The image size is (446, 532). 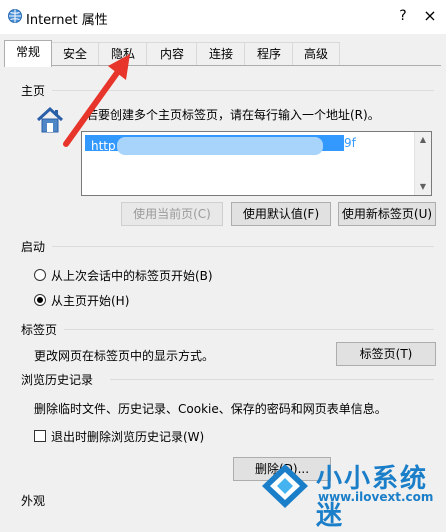 I want to click on close-button: ×, so click(x=430, y=16).